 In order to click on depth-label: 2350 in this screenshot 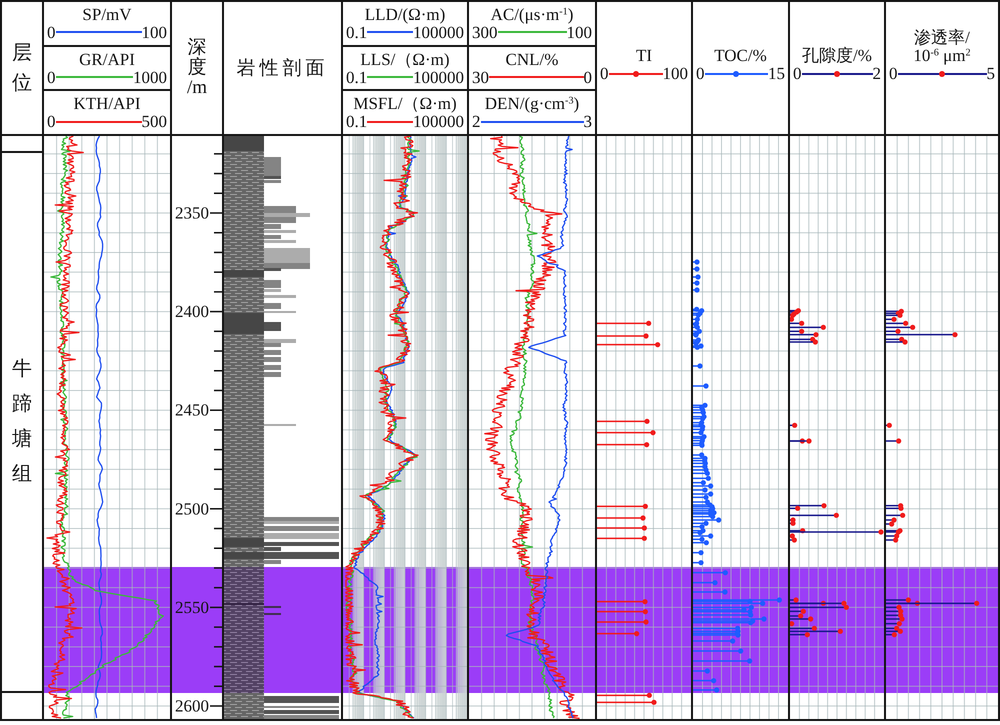, I will do `click(192, 213)`.